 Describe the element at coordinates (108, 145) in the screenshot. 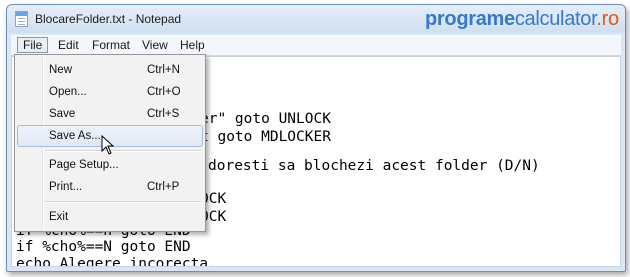

I see `mouse-pointer-icon` at that location.